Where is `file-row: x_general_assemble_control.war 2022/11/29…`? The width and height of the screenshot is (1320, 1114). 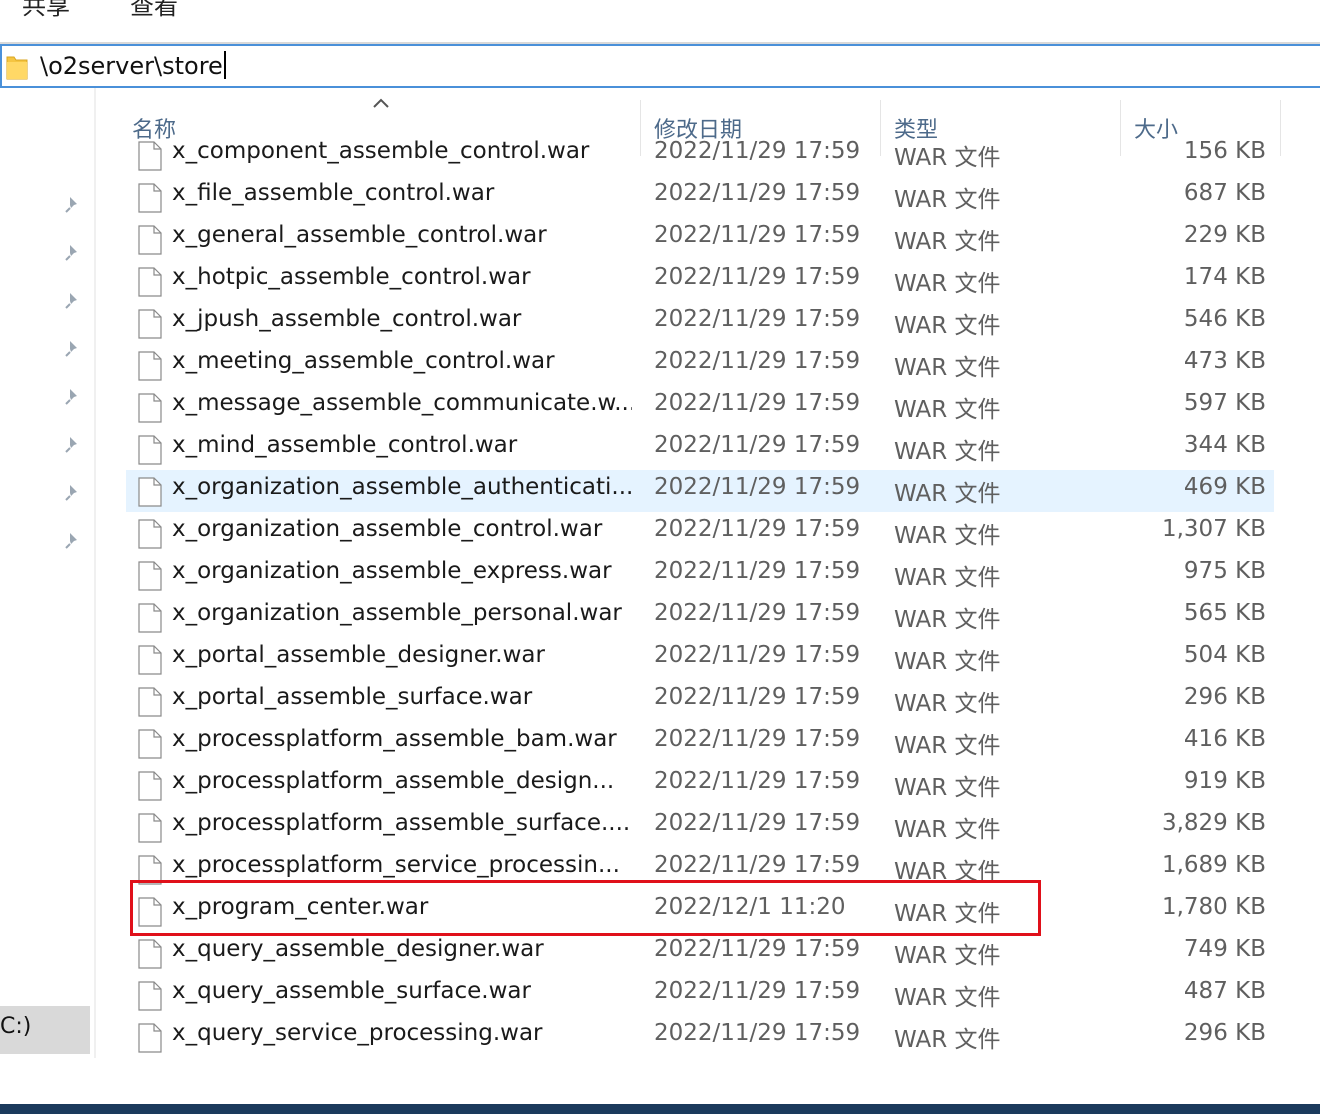
file-row: x_general_assemble_control.war 2022/11/29… is located at coordinates (700, 239).